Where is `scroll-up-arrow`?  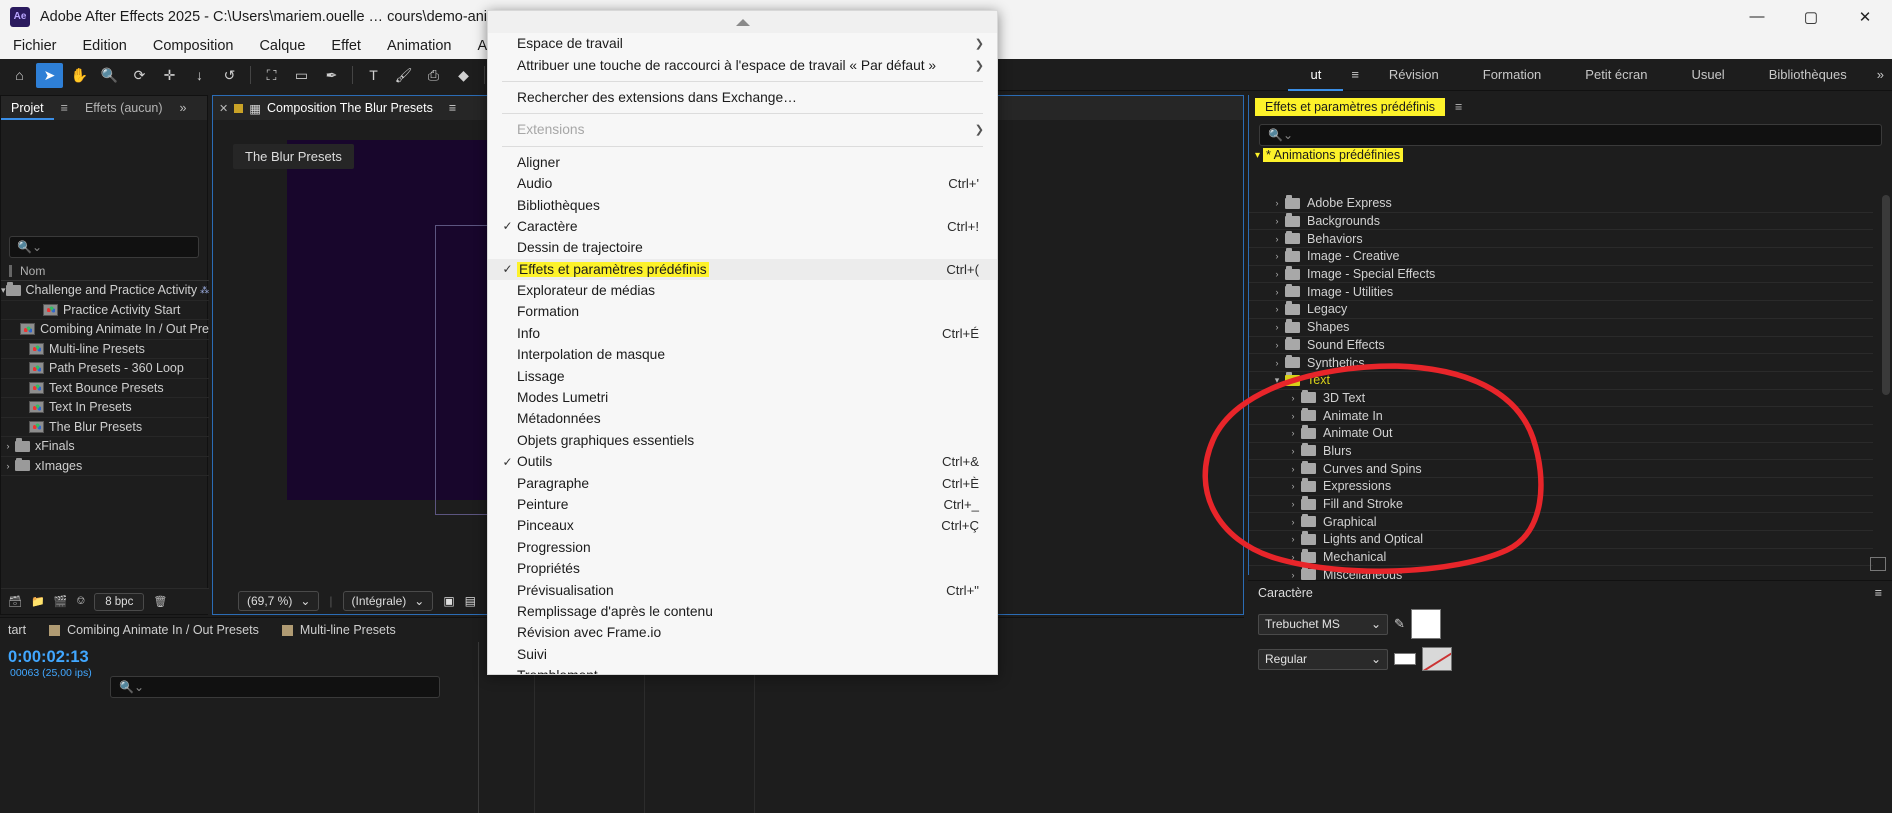 scroll-up-arrow is located at coordinates (742, 22).